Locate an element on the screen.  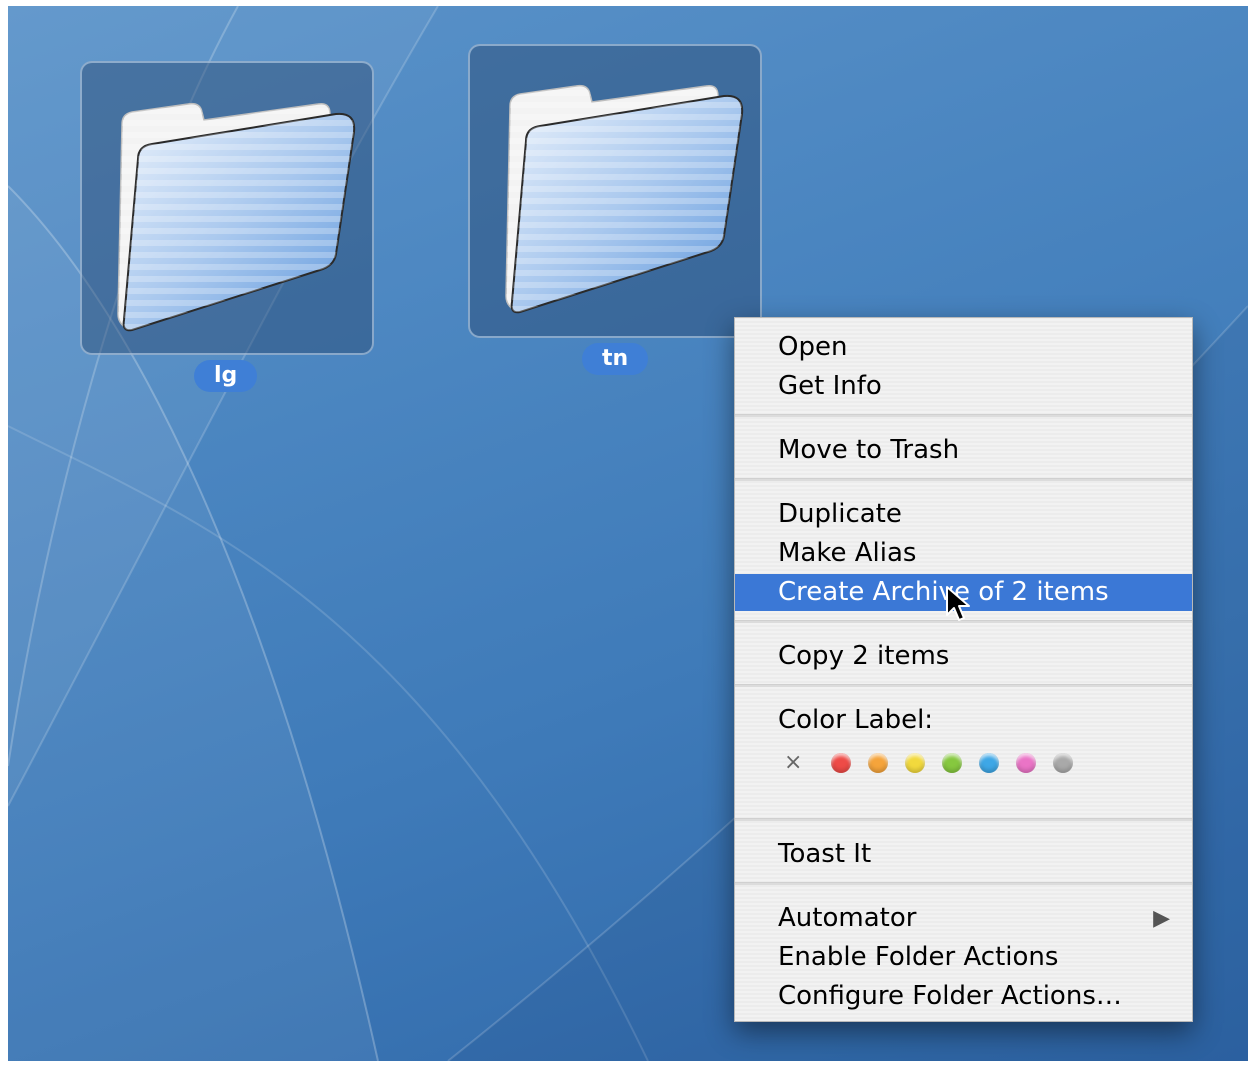
mouse-pointer-icon is located at coordinates (958, 603).